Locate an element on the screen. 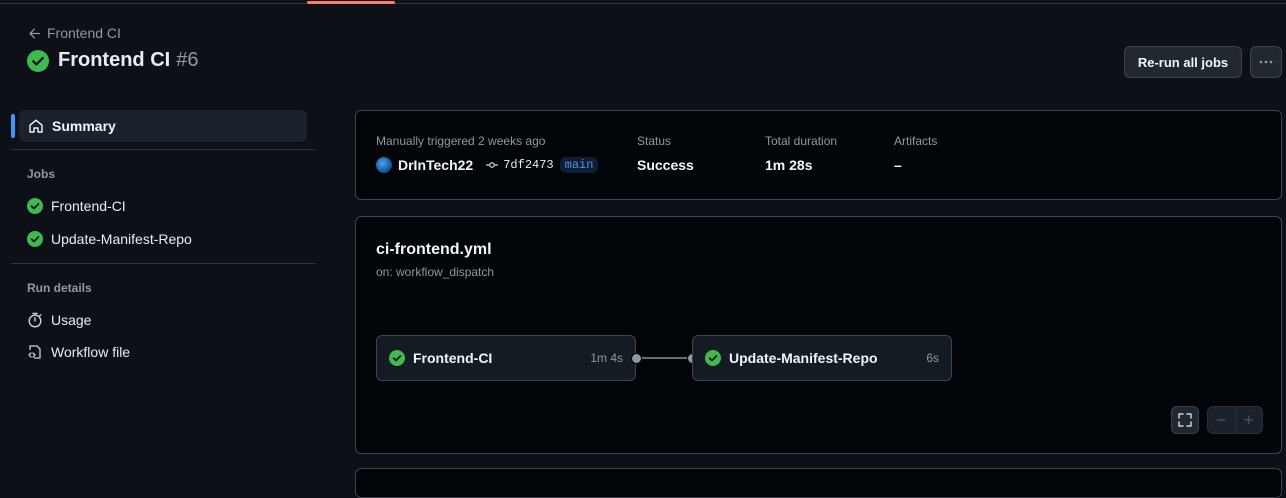  screen-full-icon is located at coordinates (1185, 420).